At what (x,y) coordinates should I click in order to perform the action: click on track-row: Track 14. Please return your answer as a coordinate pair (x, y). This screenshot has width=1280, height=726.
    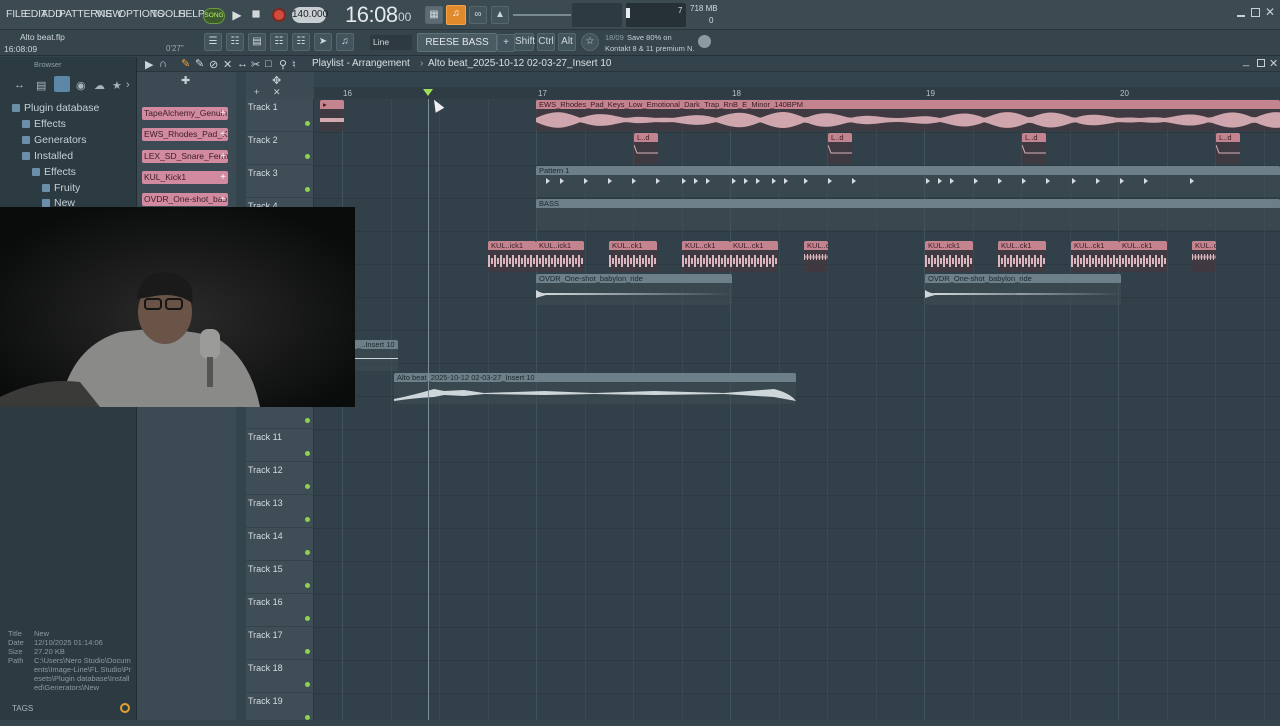
    Looking at the image, I should click on (280, 544).